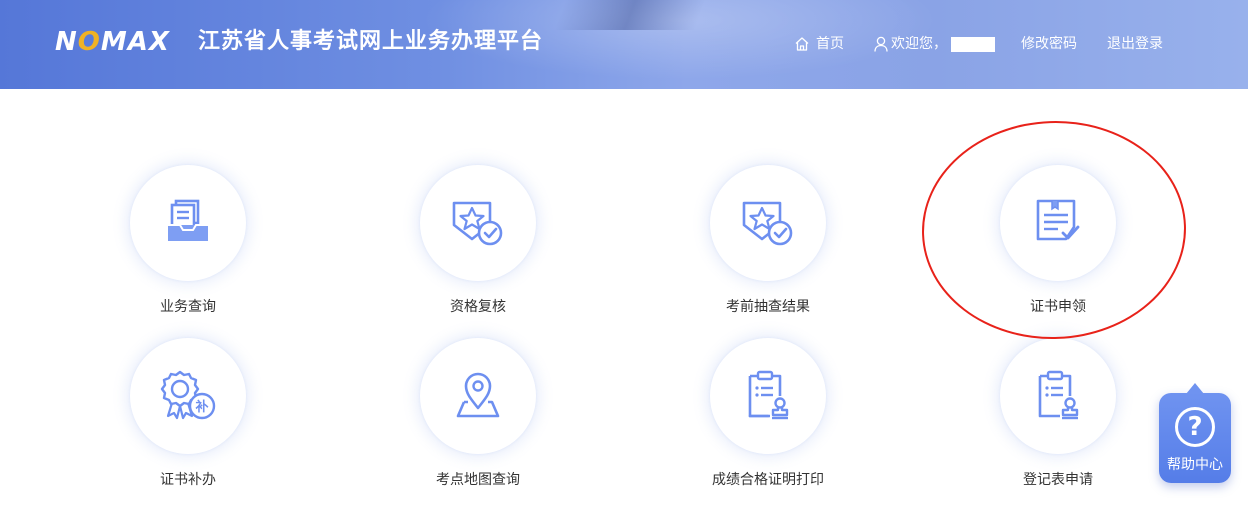  I want to click on tile-label: 登记表申请, so click(1058, 480).